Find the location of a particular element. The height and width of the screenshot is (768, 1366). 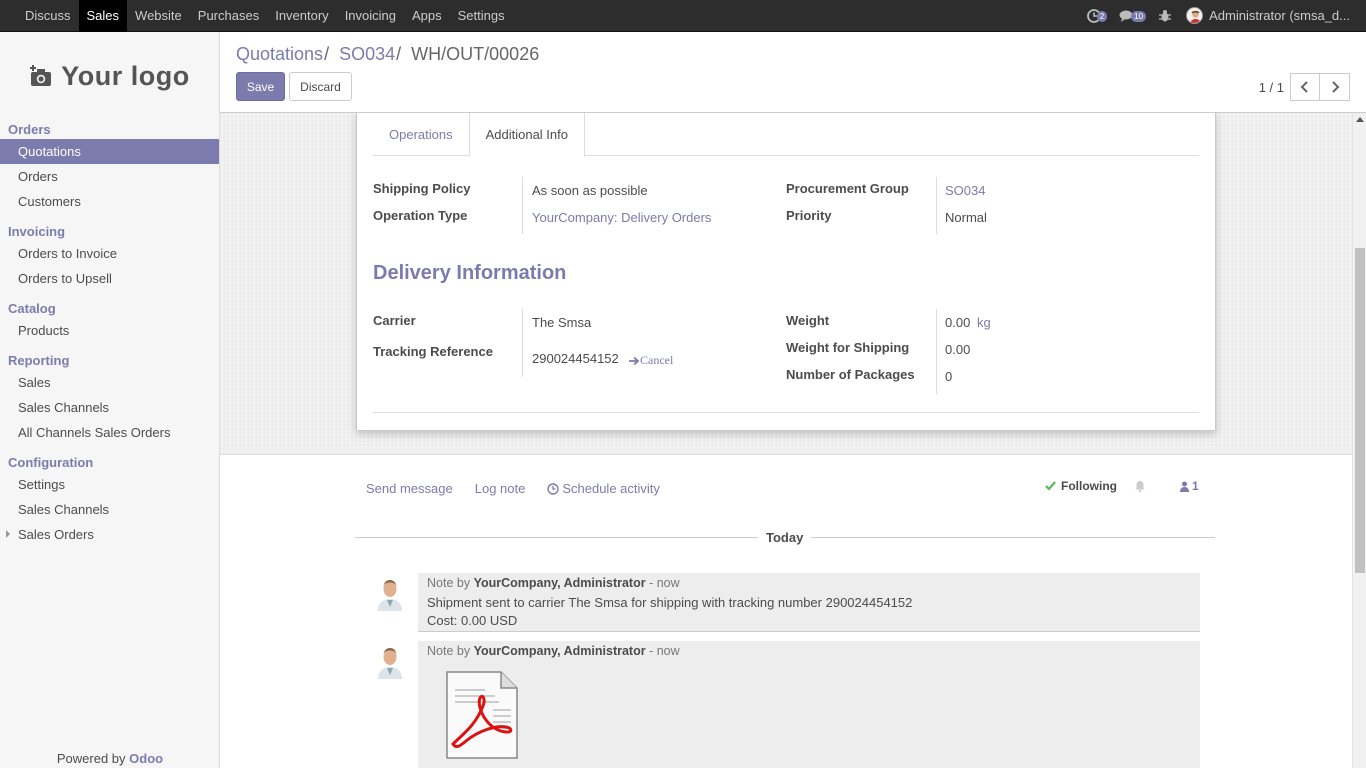

user-icon is located at coordinates (1184, 486).